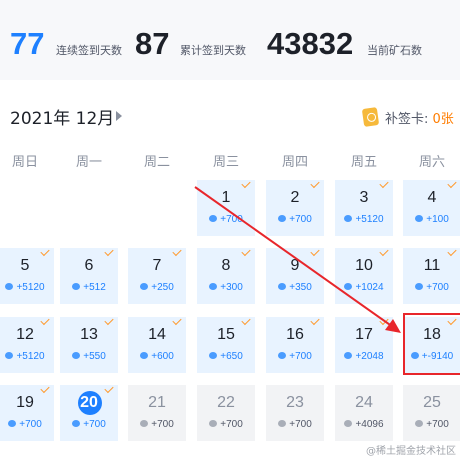  Describe the element at coordinates (411, 451) in the screenshot. I see `watermark: @稀土掘金技术社区` at that location.